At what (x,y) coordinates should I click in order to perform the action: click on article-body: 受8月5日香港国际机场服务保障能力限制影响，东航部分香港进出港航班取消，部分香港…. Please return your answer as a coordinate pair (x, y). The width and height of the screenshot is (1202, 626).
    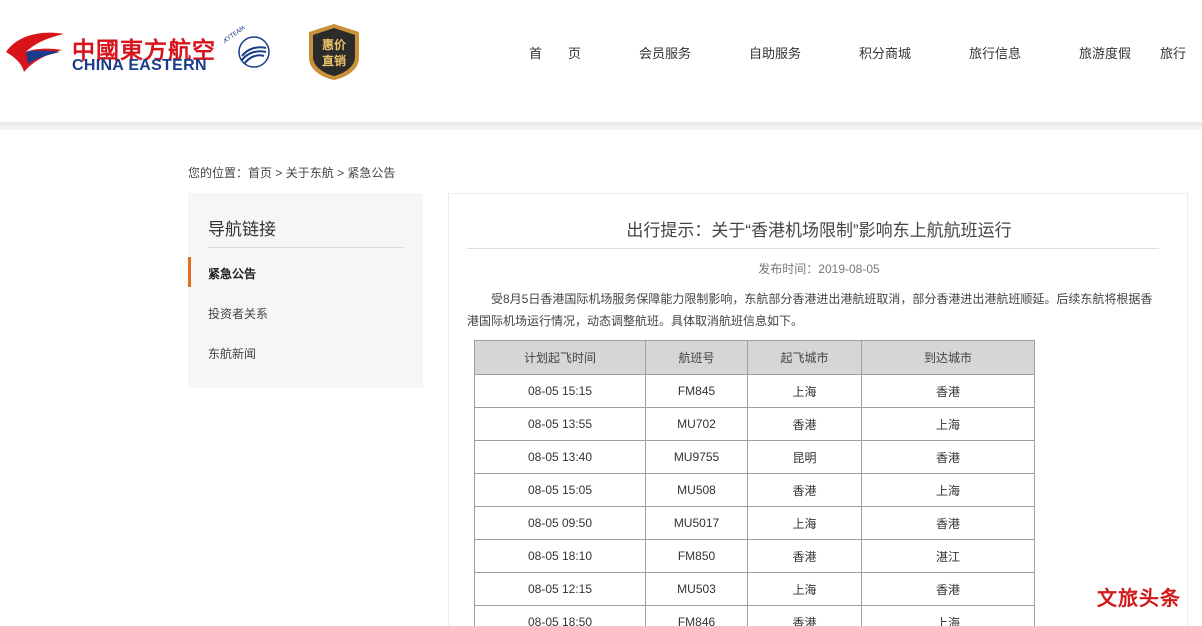
    Looking at the image, I should click on (810, 310).